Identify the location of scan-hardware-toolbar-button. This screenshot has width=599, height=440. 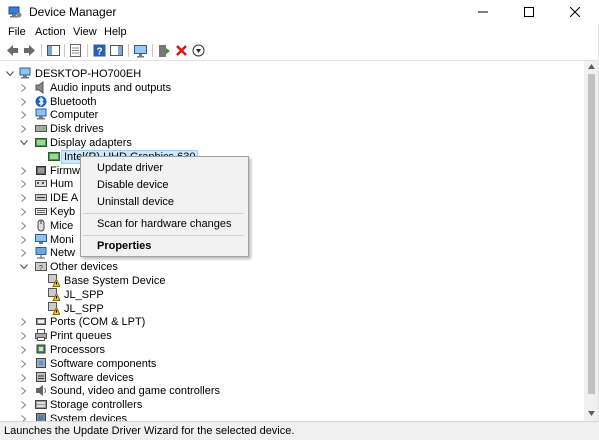
(140, 50).